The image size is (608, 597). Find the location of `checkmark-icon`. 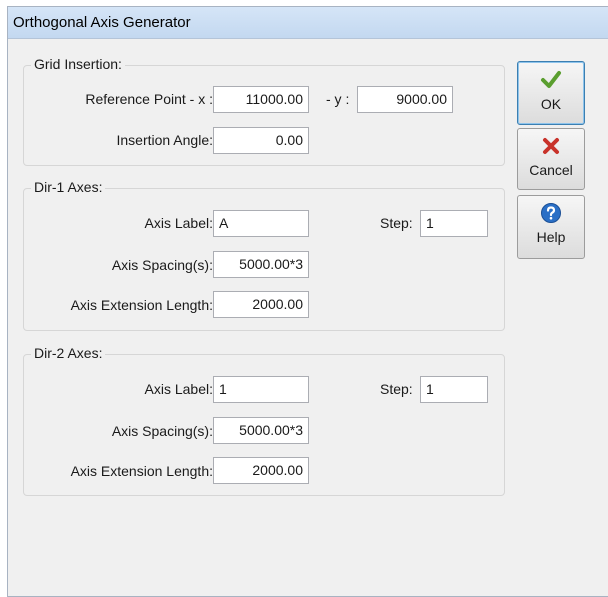

checkmark-icon is located at coordinates (551, 79).